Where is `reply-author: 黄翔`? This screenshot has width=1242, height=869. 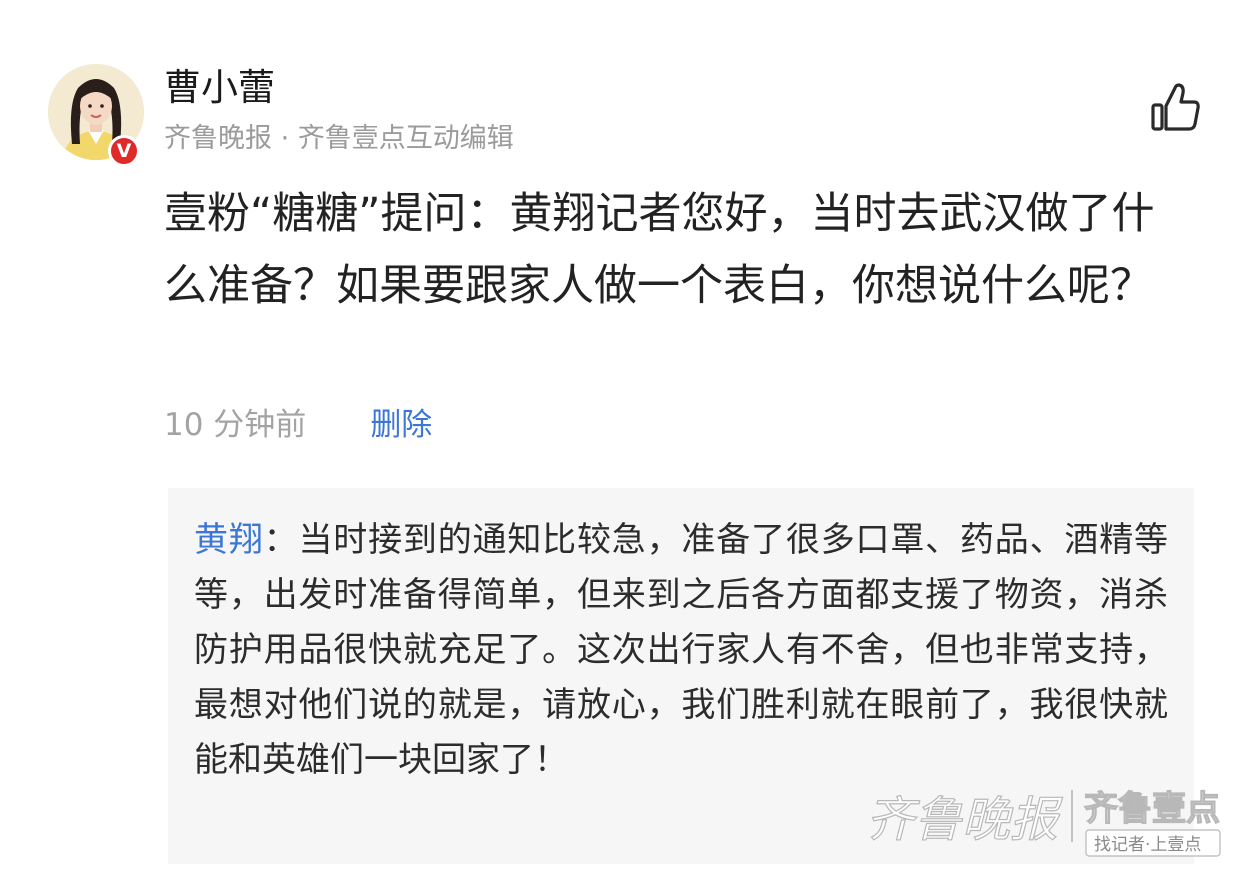 reply-author: 黄翔 is located at coordinates (229, 540).